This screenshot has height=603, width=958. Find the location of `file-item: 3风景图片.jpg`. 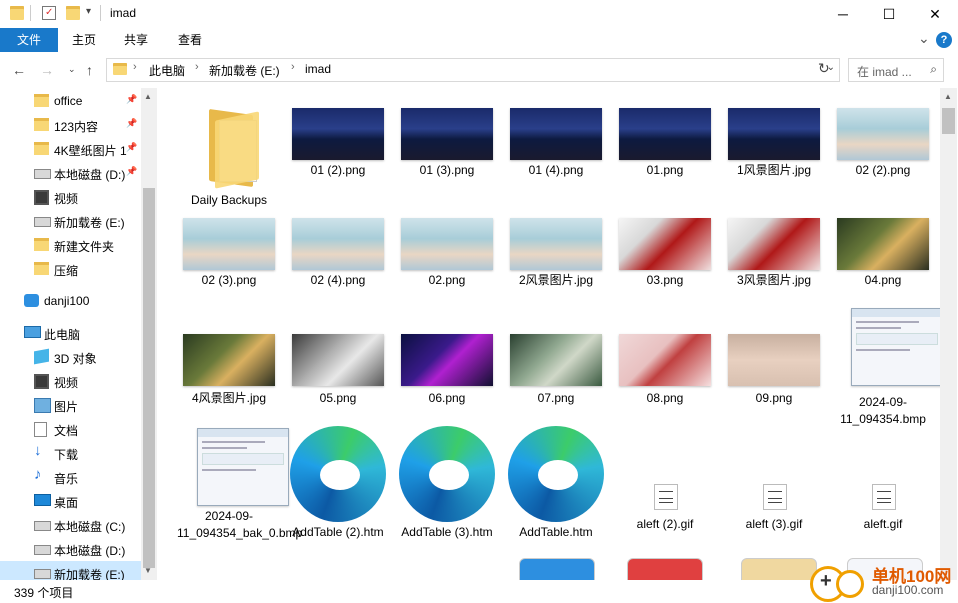

file-item: 3风景图片.jpg is located at coordinates (774, 266).